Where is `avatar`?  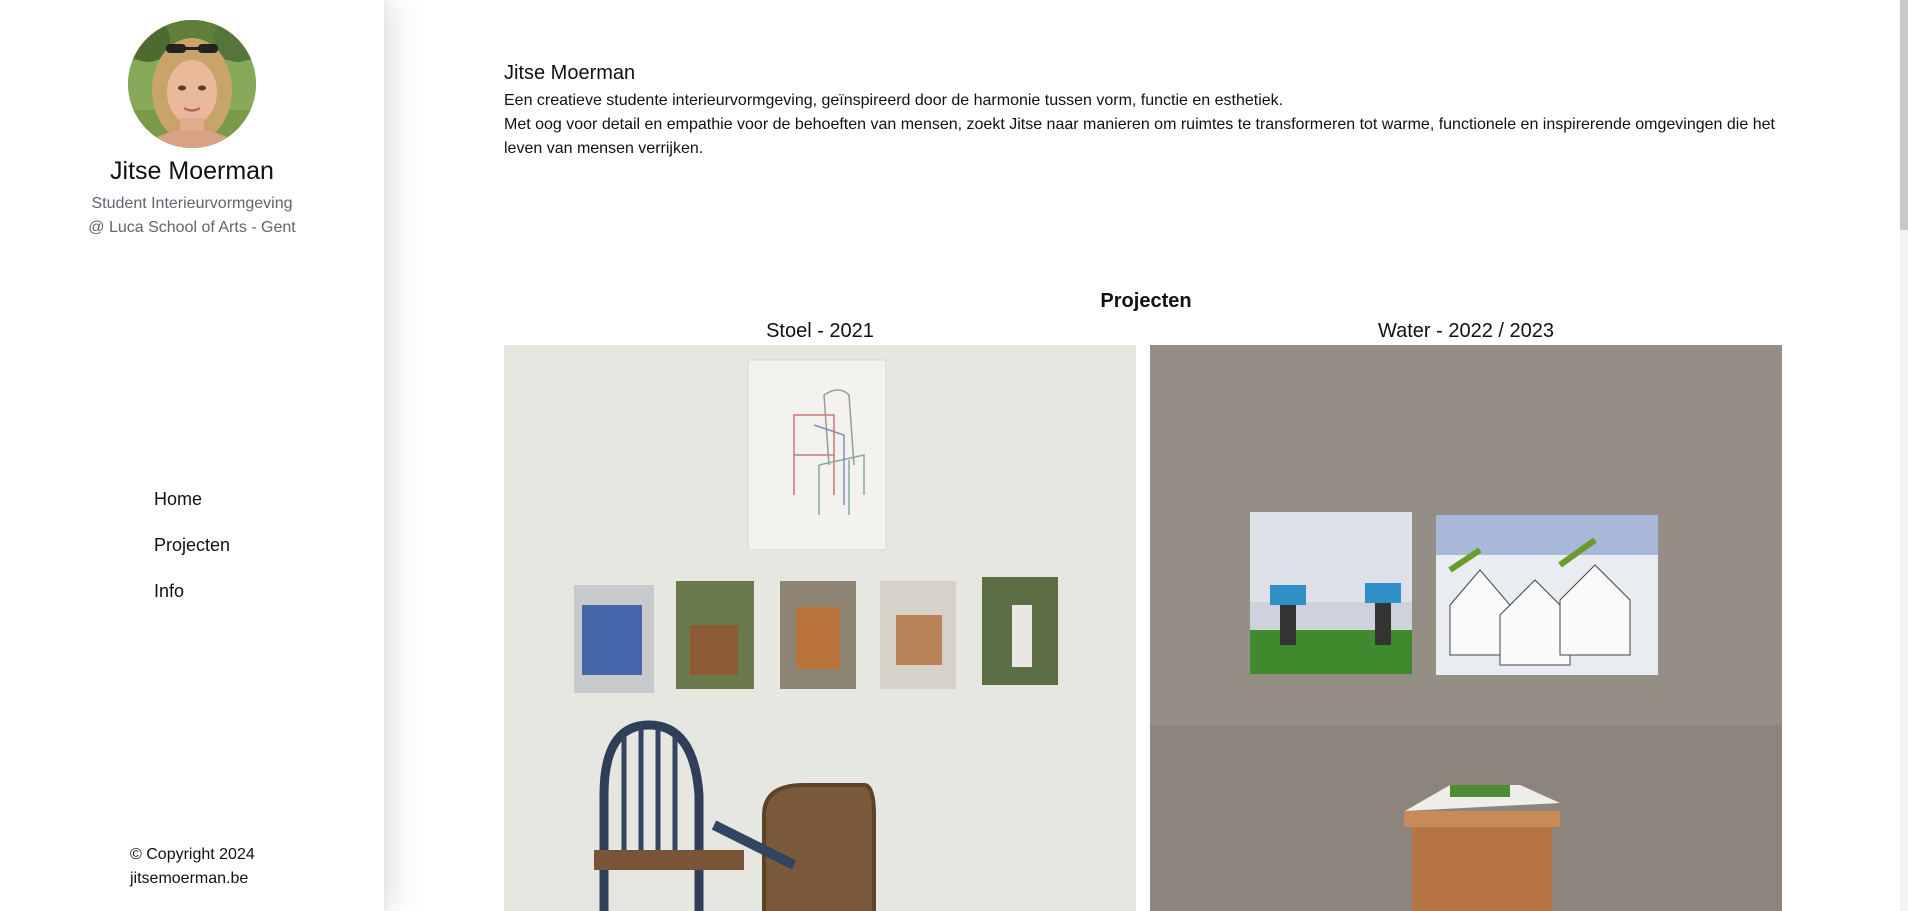 avatar is located at coordinates (192, 84).